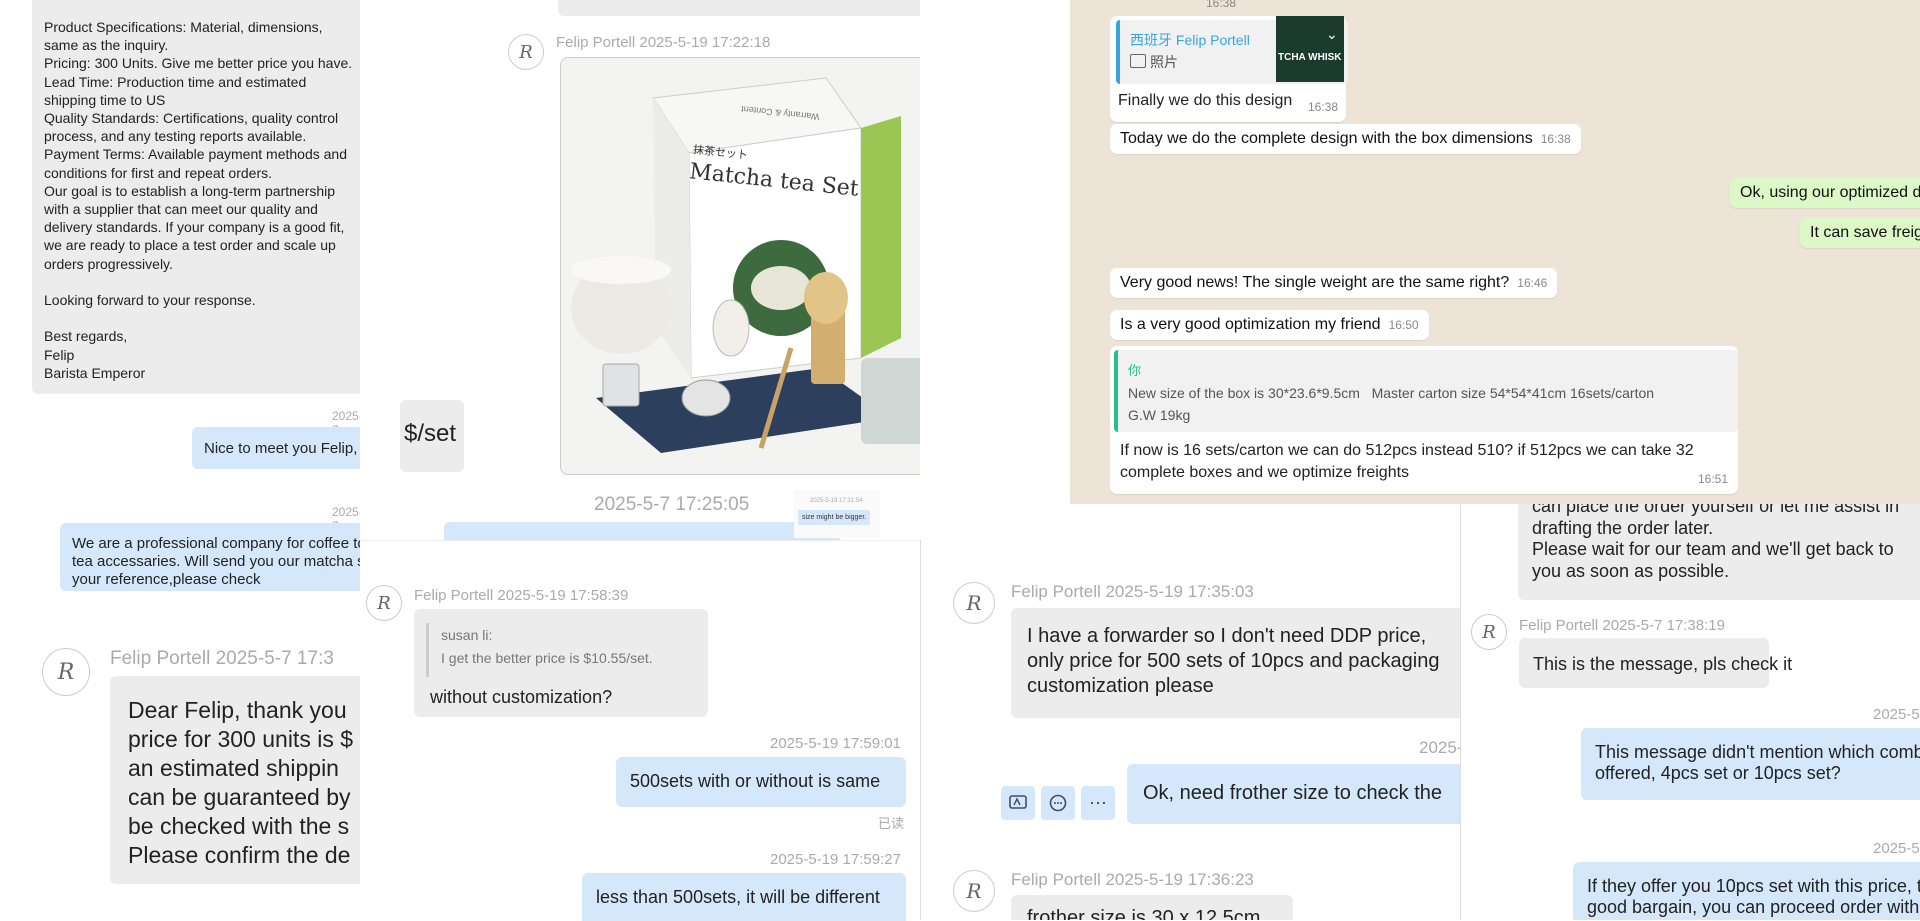 This screenshot has width=1920, height=921. Describe the element at coordinates (1205, 100) in the screenshot. I see `message-text: Finally we do this design` at that location.